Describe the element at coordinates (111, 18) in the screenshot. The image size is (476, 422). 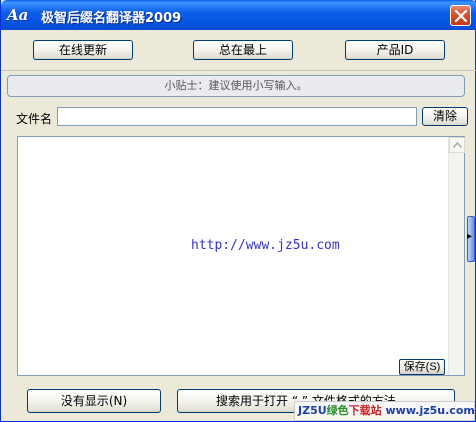
I see `window-title: 极智后缀名翻译器2009` at that location.